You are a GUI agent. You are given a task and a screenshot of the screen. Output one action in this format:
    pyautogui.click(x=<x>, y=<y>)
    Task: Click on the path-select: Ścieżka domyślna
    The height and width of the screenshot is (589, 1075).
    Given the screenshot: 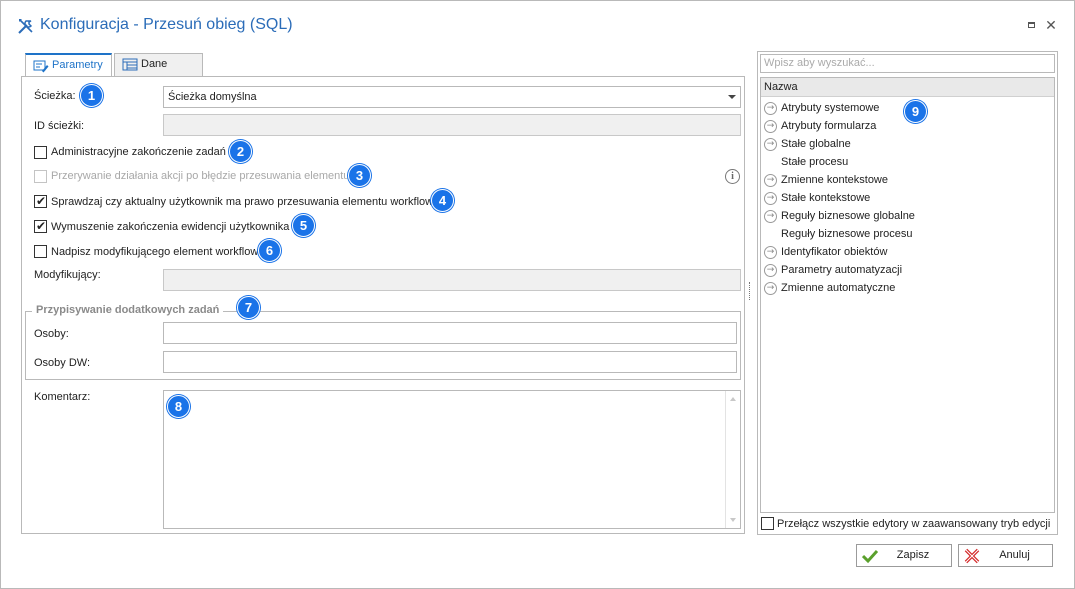 What is the action you would take?
    pyautogui.click(x=452, y=97)
    